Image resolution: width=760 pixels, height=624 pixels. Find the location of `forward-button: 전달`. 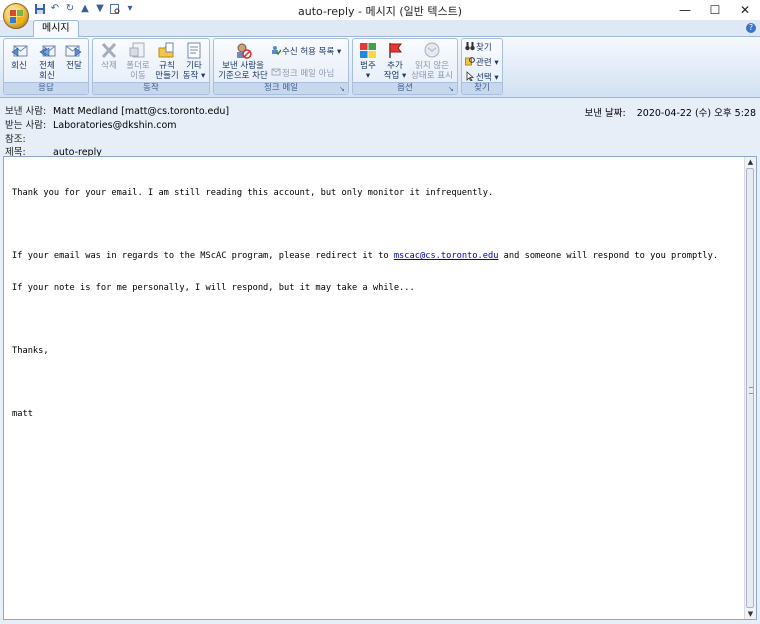

forward-button: 전달 is located at coordinates (74, 56).